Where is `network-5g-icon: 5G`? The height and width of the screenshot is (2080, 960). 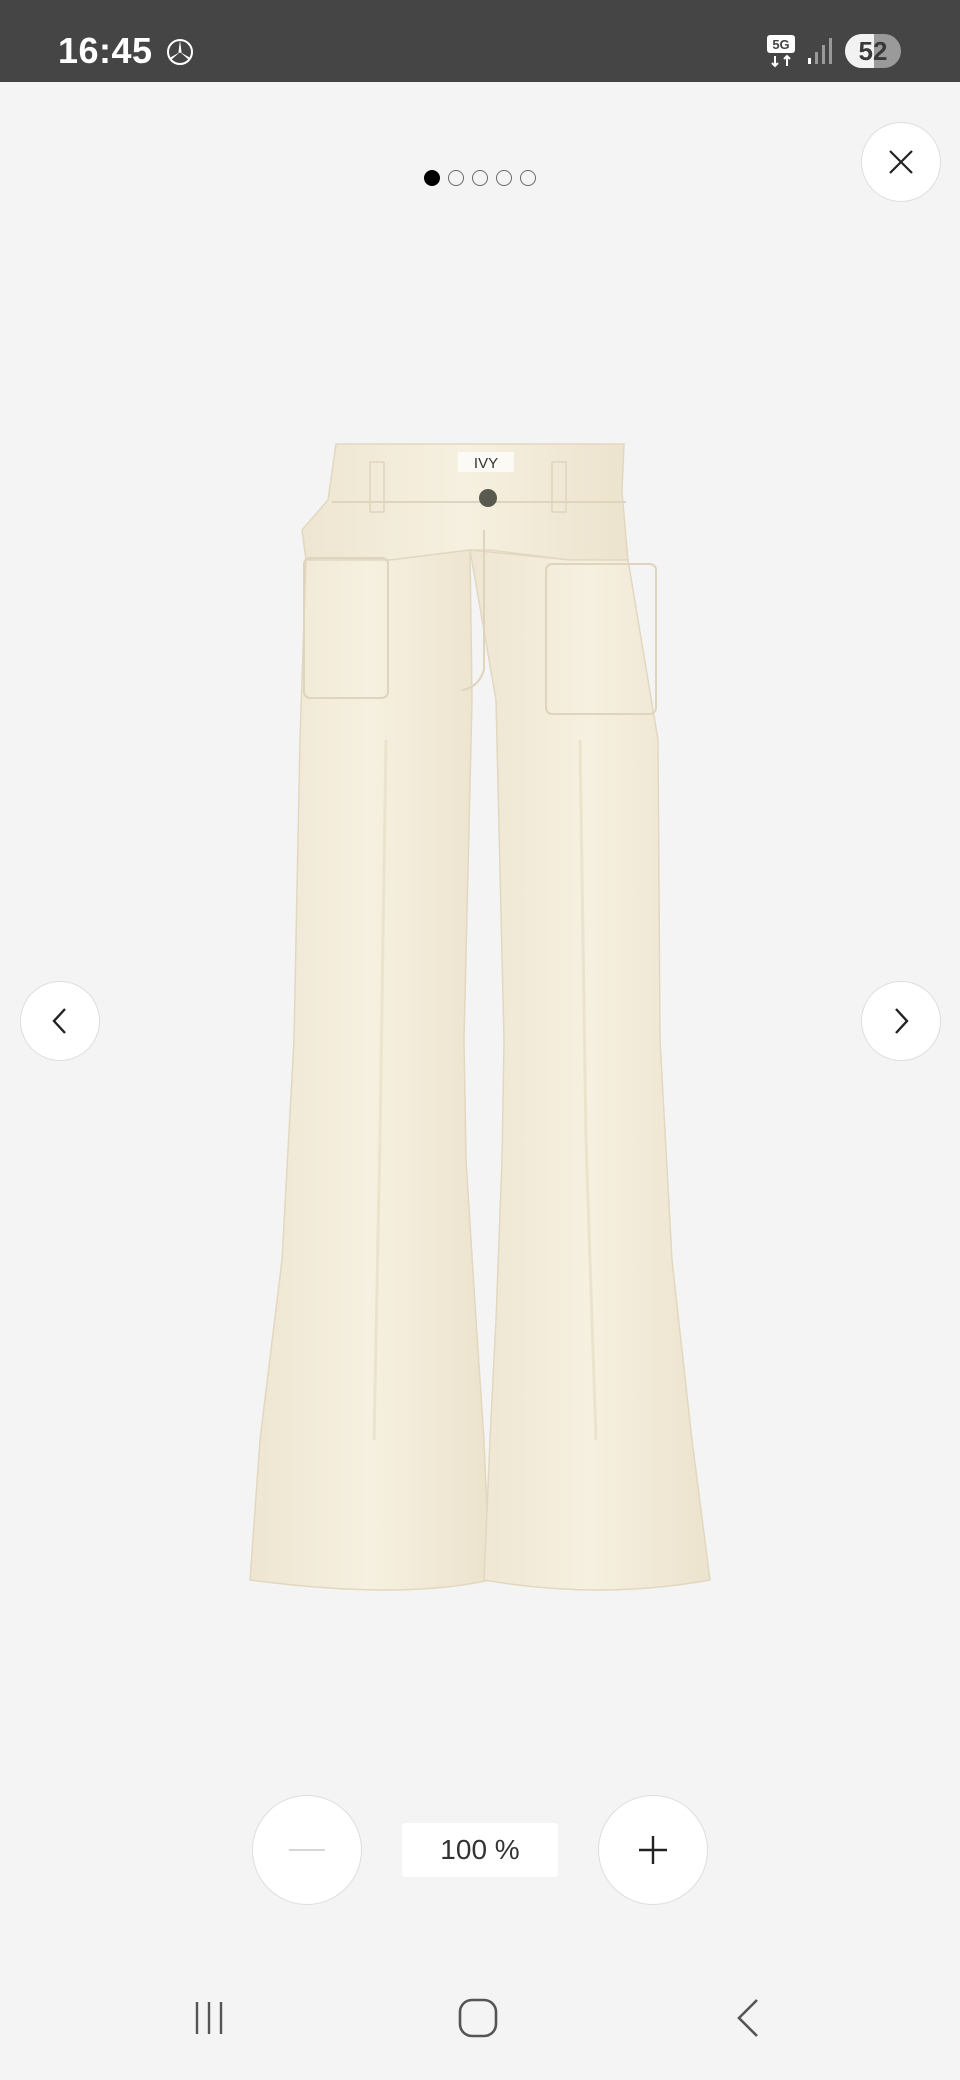 network-5g-icon: 5G is located at coordinates (781, 51).